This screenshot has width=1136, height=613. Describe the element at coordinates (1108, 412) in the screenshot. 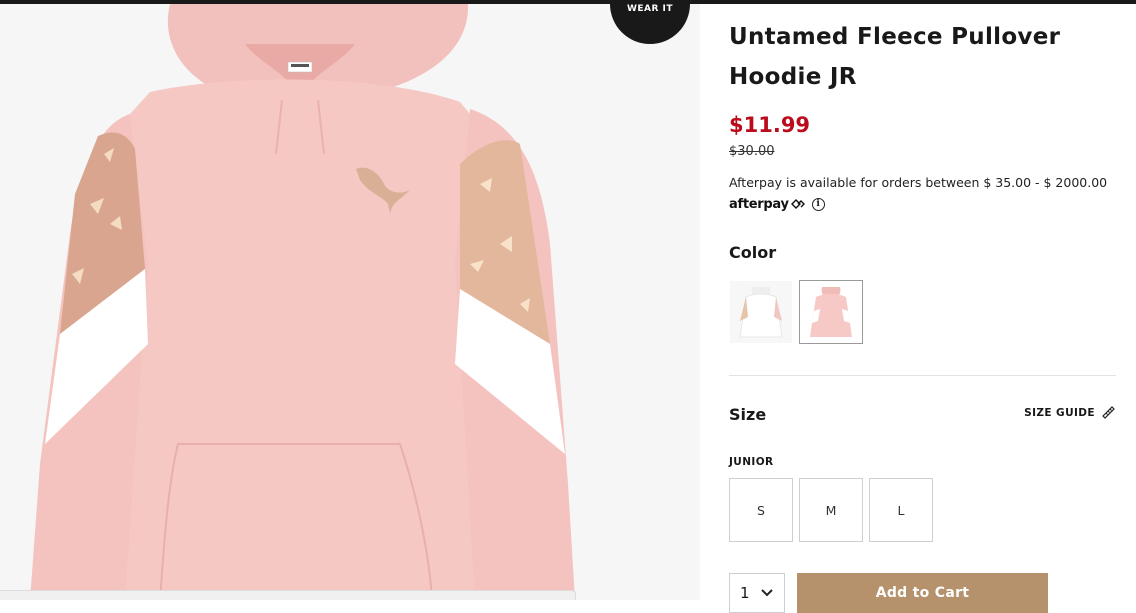

I see `ruler-icon` at that location.